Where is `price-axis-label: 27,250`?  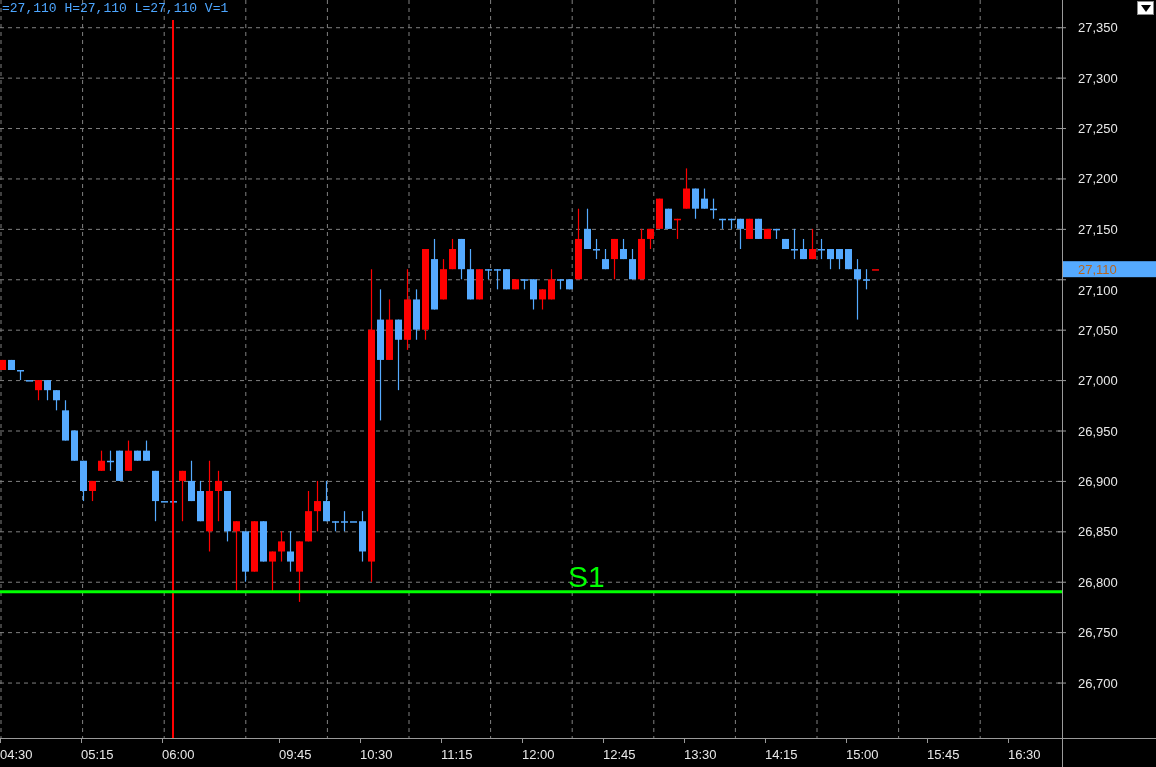
price-axis-label: 27,250 is located at coordinates (1098, 129).